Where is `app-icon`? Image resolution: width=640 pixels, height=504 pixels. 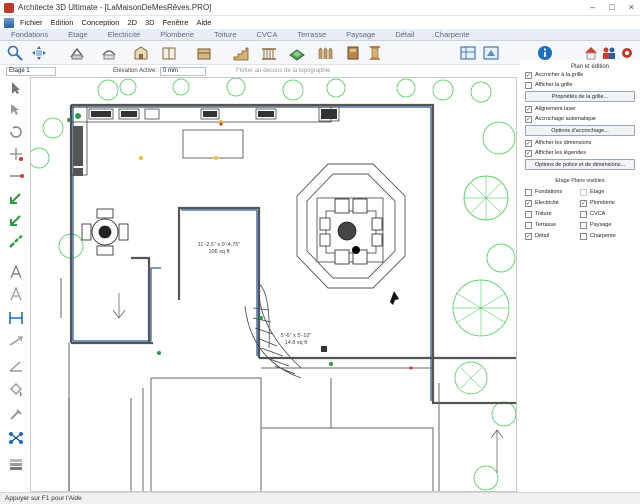
app-icon is located at coordinates (9, 7).